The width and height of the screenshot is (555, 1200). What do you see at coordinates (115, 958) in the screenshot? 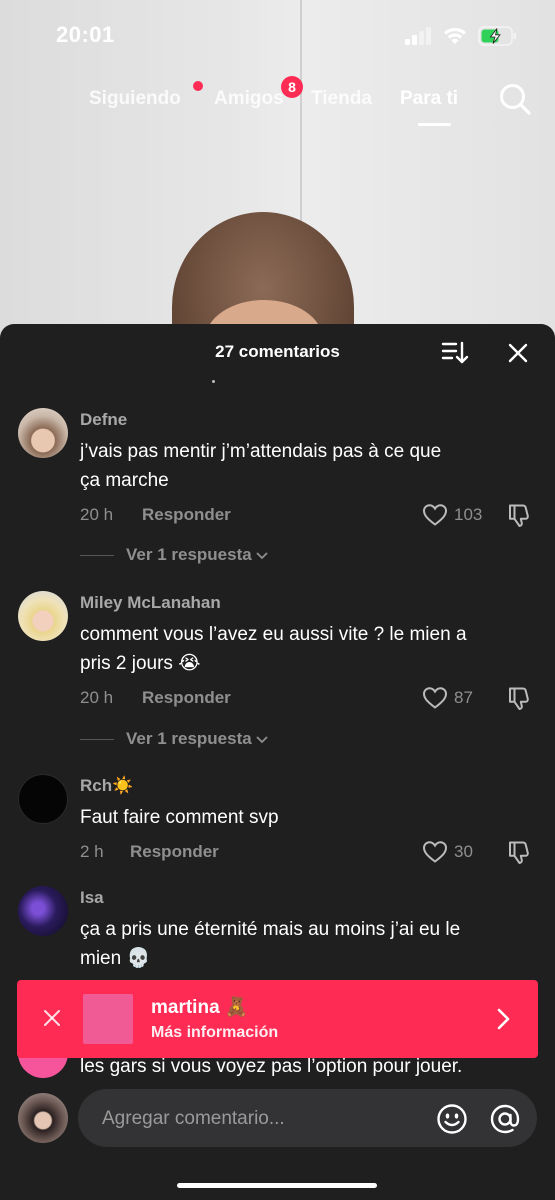
I see `comment-text-line: mien 💀` at bounding box center [115, 958].